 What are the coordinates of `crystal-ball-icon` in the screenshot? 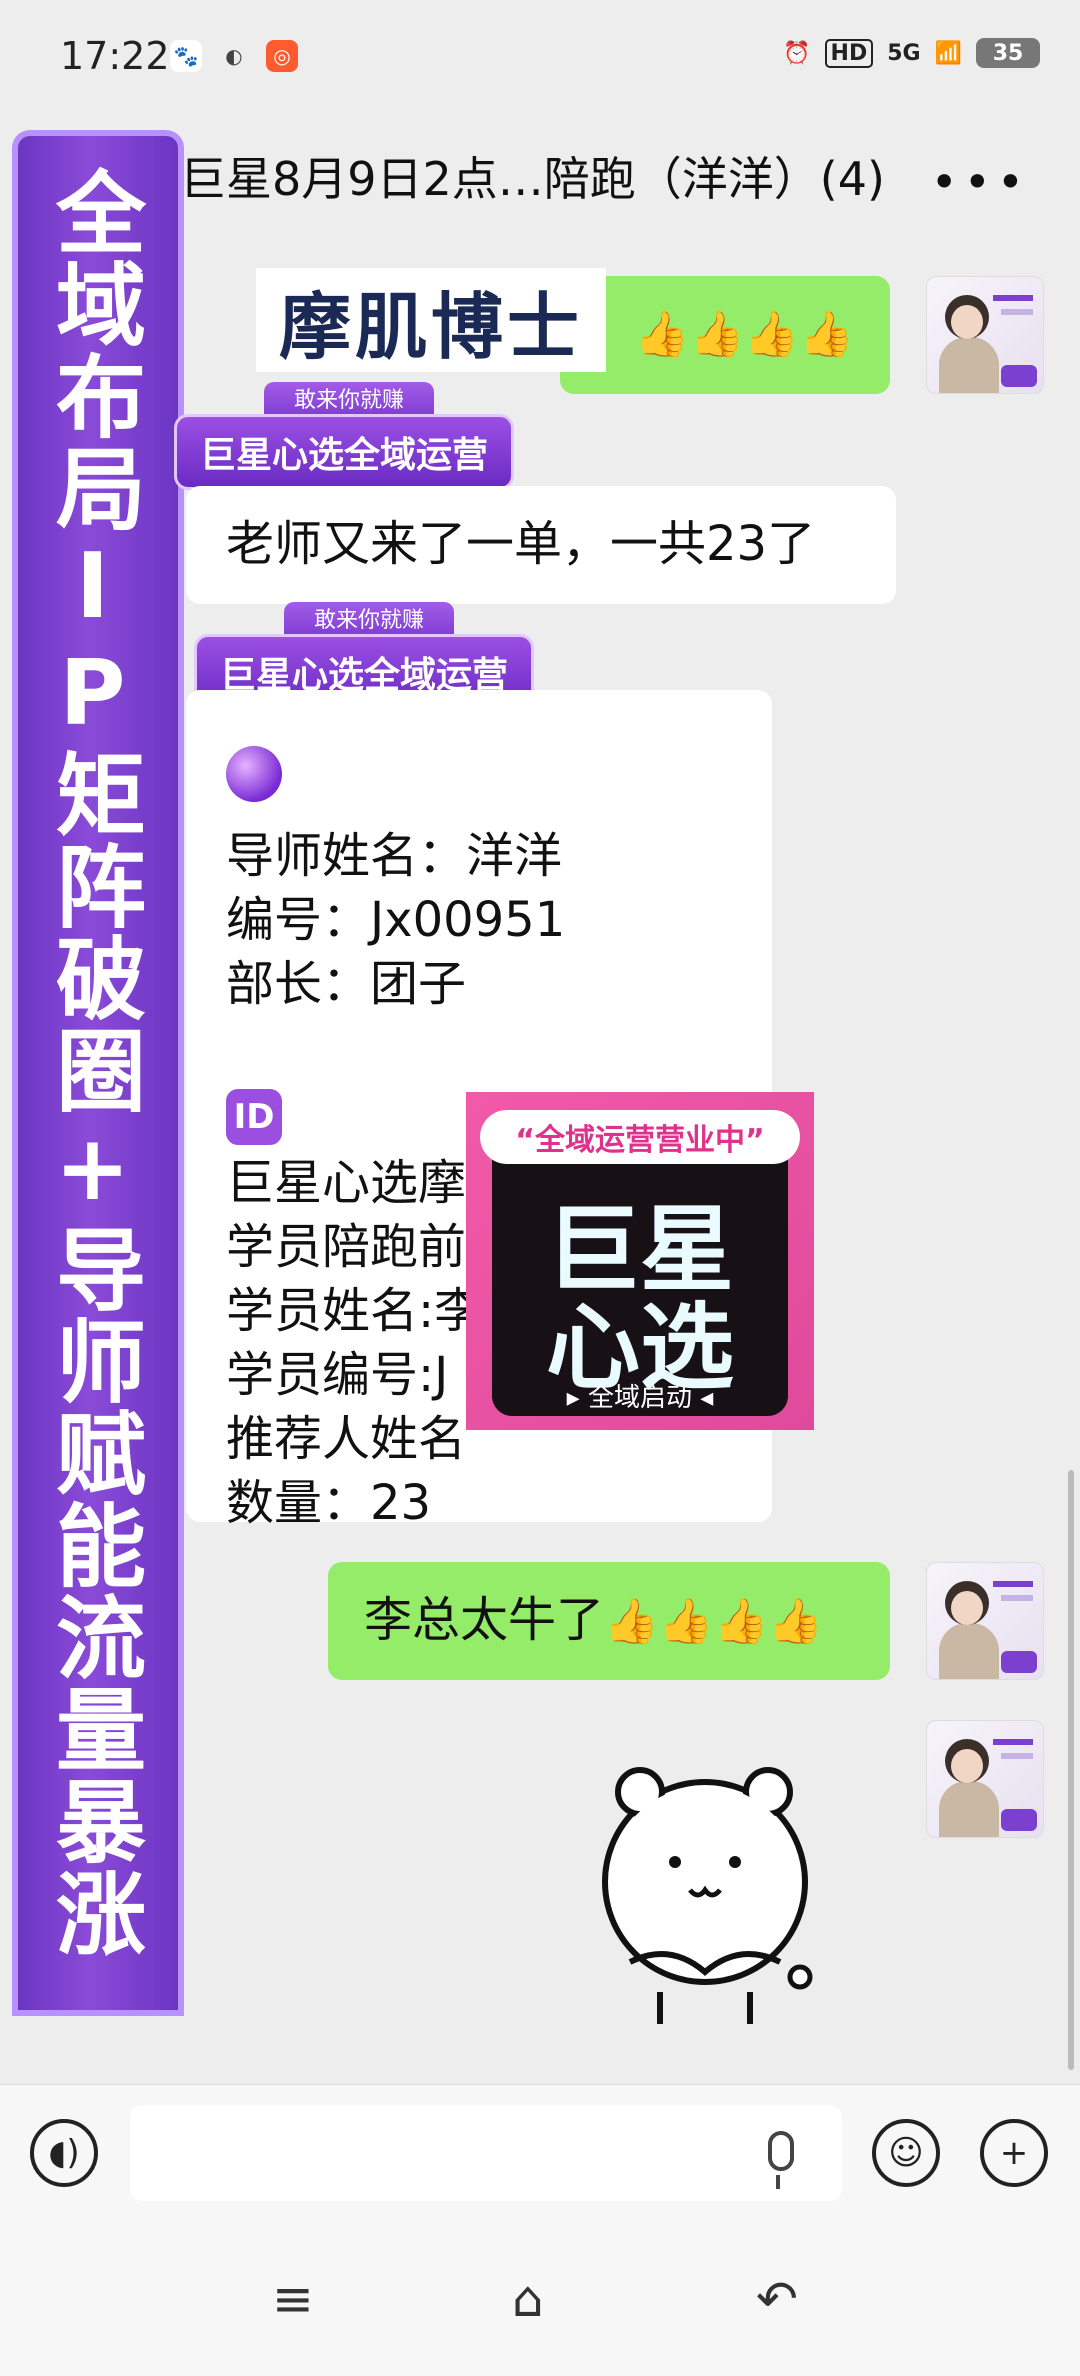 It's located at (254, 774).